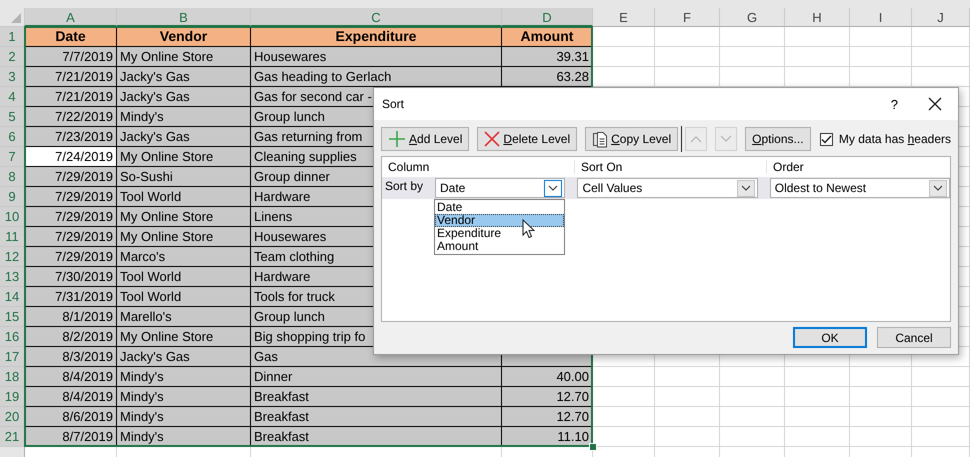 This screenshot has height=457, width=970. I want to click on column-header: A, so click(71, 17).